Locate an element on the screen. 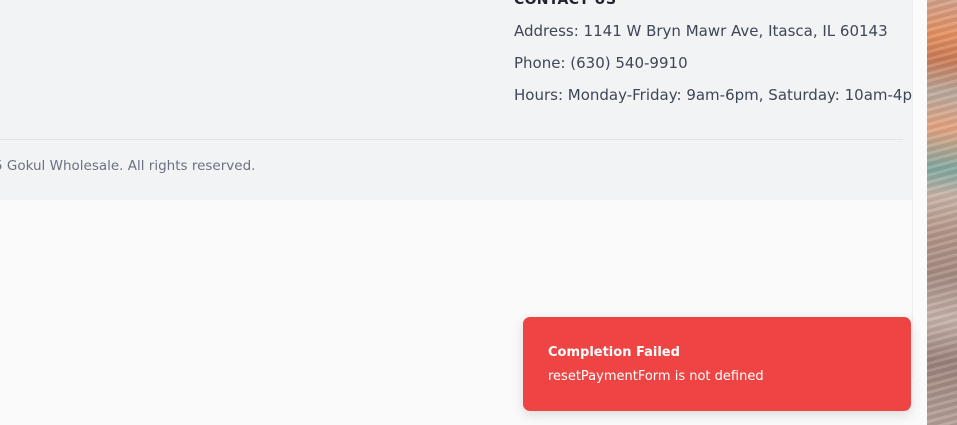 The width and height of the screenshot is (957, 425). contact-heading: CONTACT US is located at coordinates (565, 4).